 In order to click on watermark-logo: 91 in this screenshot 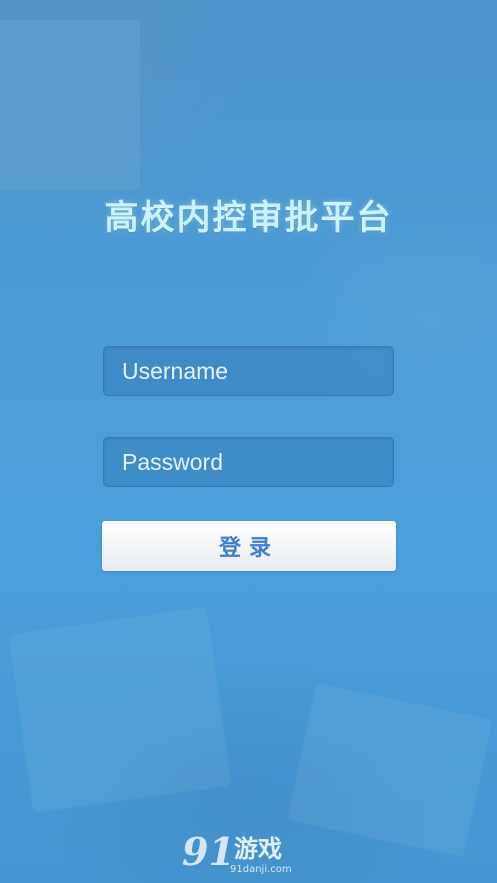, I will do `click(208, 851)`.